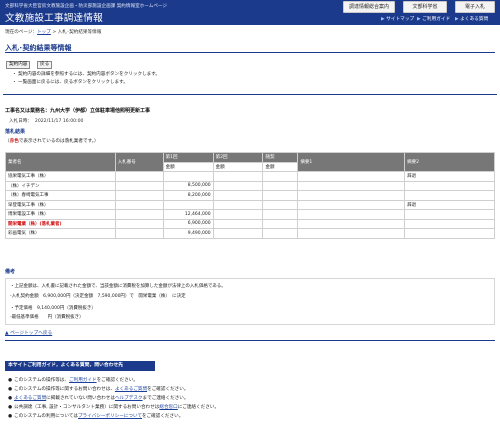 The height and width of the screenshot is (438, 500). What do you see at coordinates (250, 340) in the screenshot?
I see `section-divider` at bounding box center [250, 340].